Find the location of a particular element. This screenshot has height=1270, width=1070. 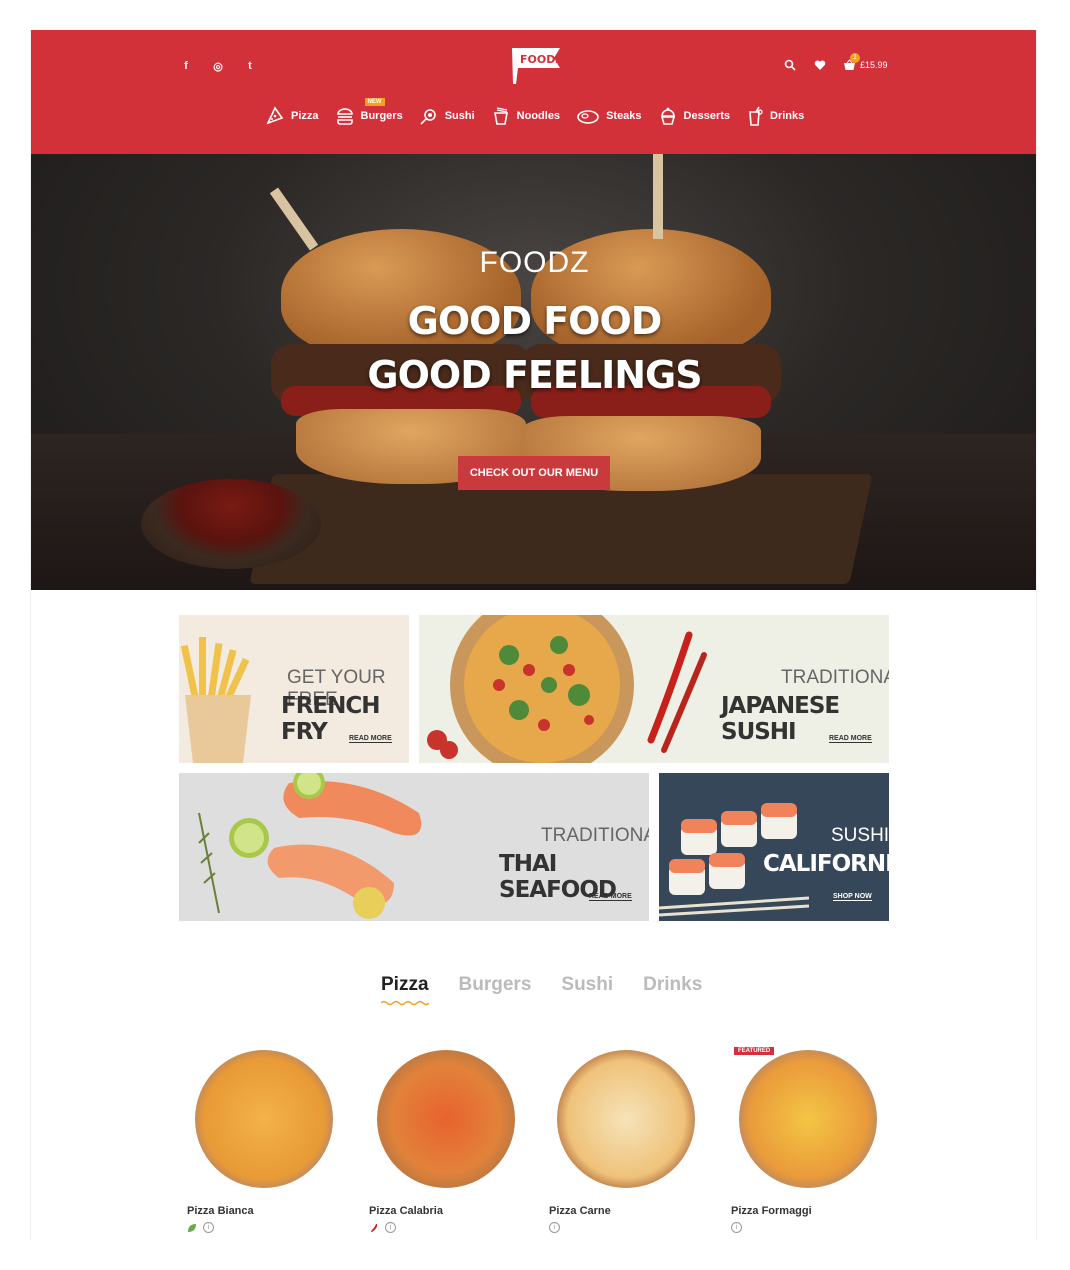

chili-icon is located at coordinates (374, 1227).